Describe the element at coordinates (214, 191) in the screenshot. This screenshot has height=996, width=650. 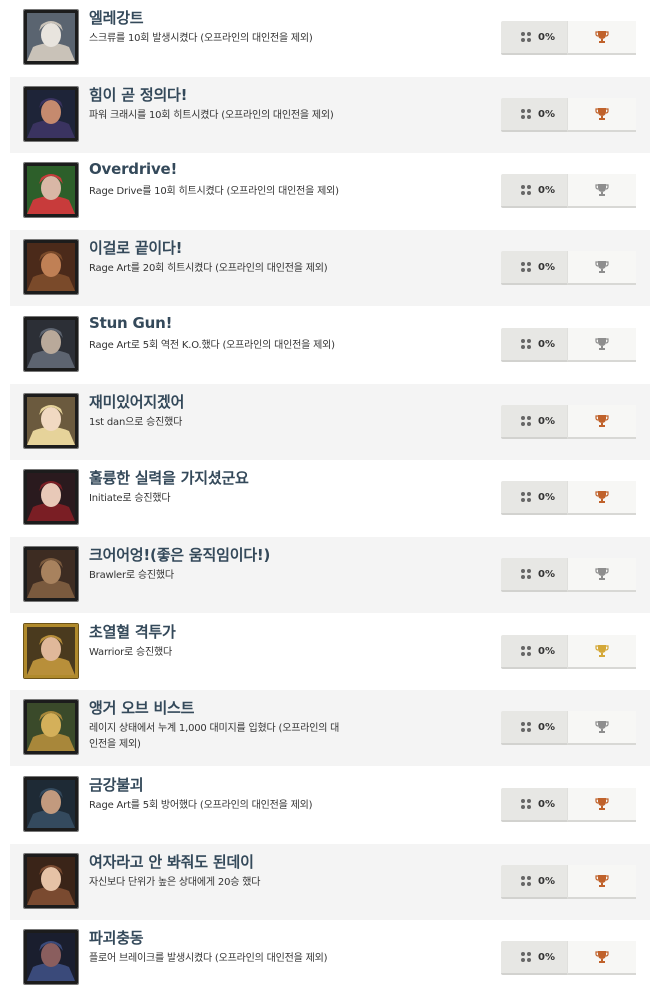
I see `achievement-description: Rage Drive를 10회 히트시켰다 (오프라인의 대인전을 제외)` at that location.